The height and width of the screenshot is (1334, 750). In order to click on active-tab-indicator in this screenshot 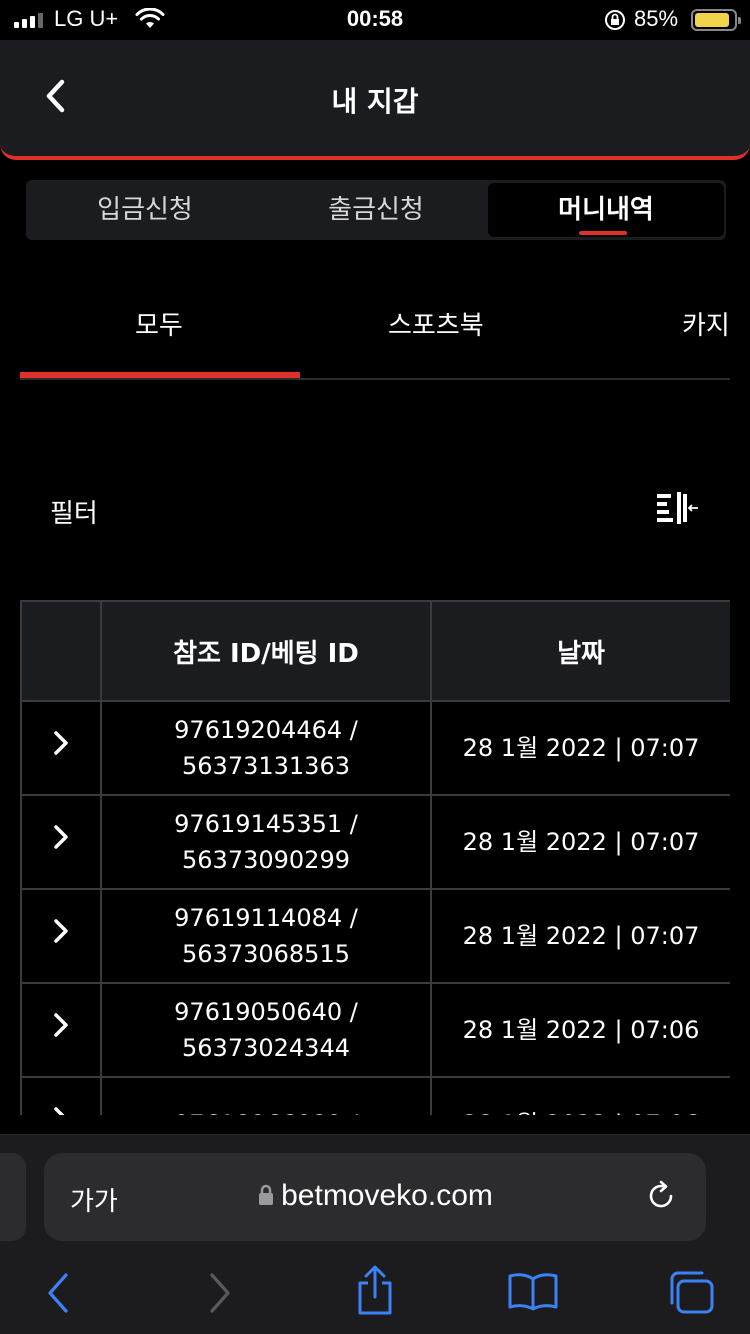, I will do `click(603, 233)`.